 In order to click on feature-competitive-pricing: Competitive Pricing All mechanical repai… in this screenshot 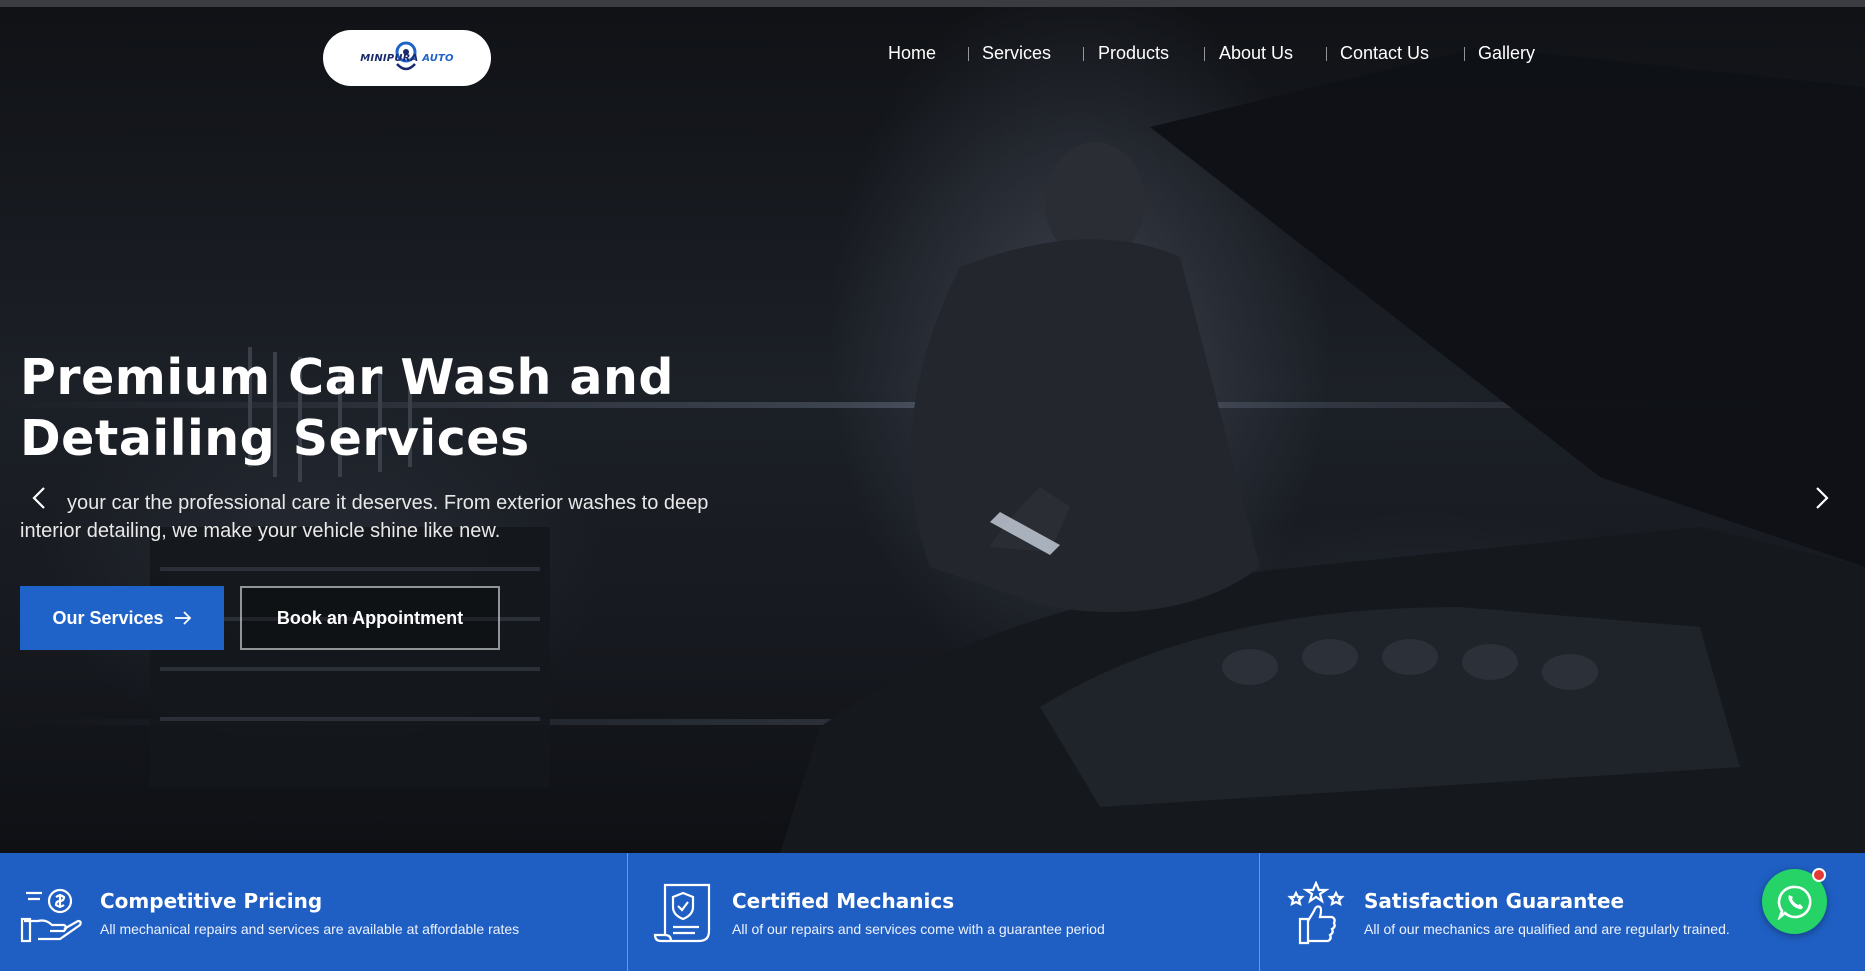, I will do `click(313, 912)`.